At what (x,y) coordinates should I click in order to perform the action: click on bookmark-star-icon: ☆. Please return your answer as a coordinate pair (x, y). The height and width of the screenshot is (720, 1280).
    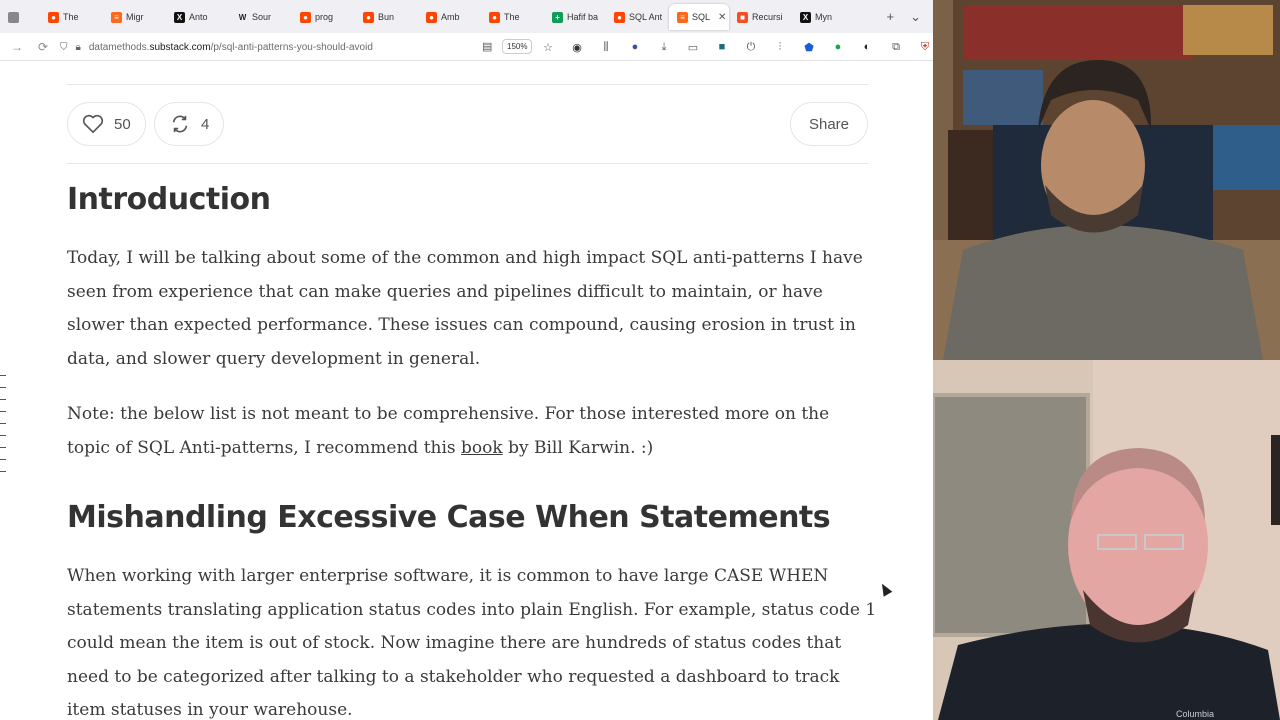
    Looking at the image, I should click on (548, 47).